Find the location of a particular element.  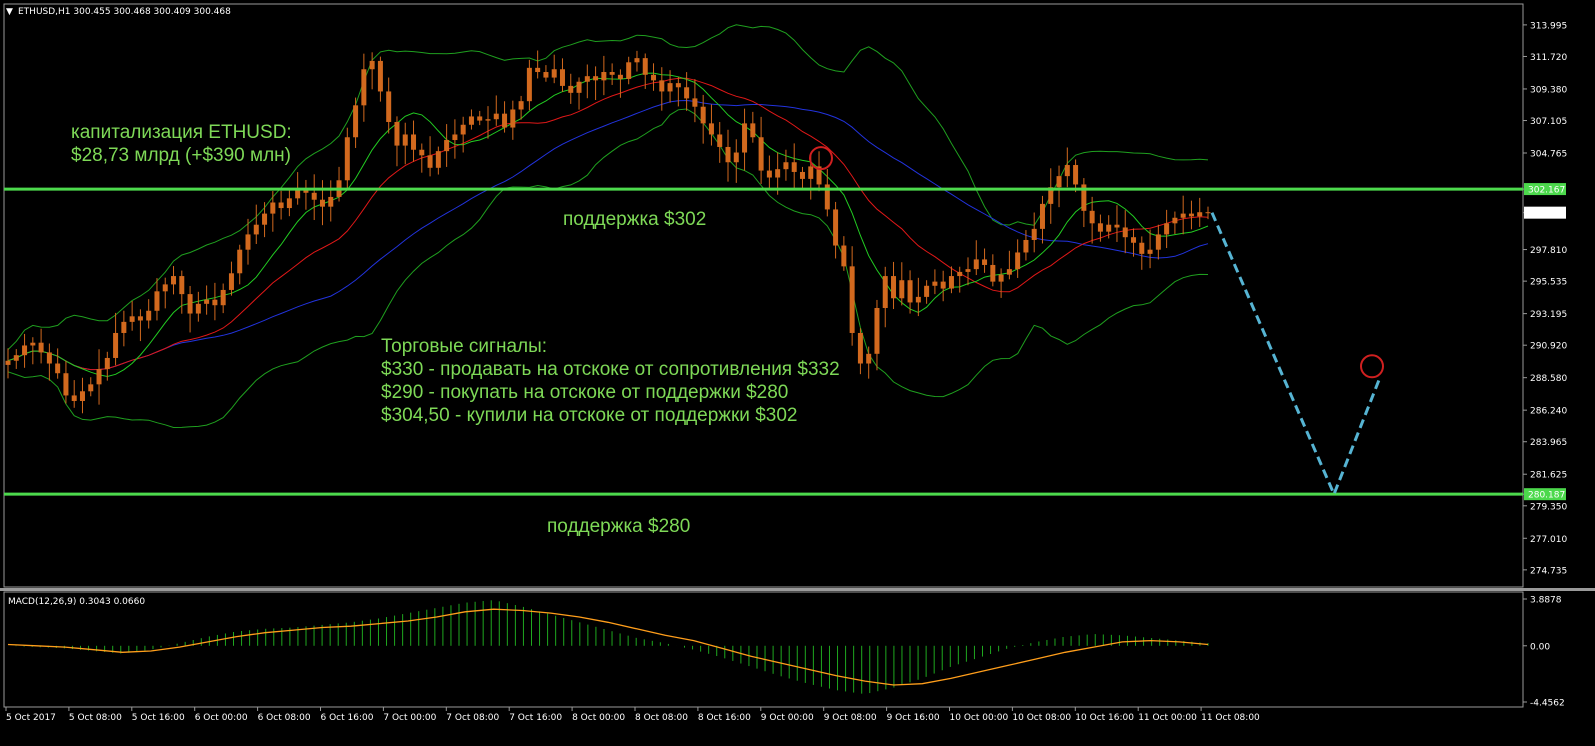

price-tick-label: 307.105 is located at coordinates (1548, 122).